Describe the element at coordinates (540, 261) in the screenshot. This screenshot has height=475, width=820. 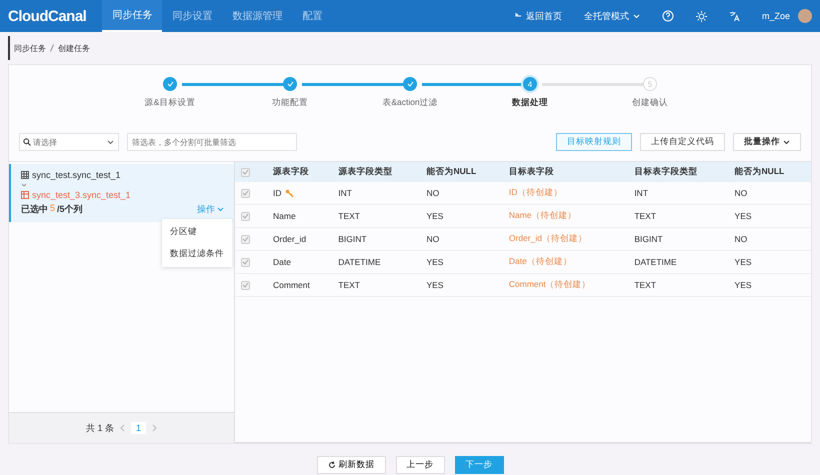
I see `table-cell: Date（待创建）` at that location.